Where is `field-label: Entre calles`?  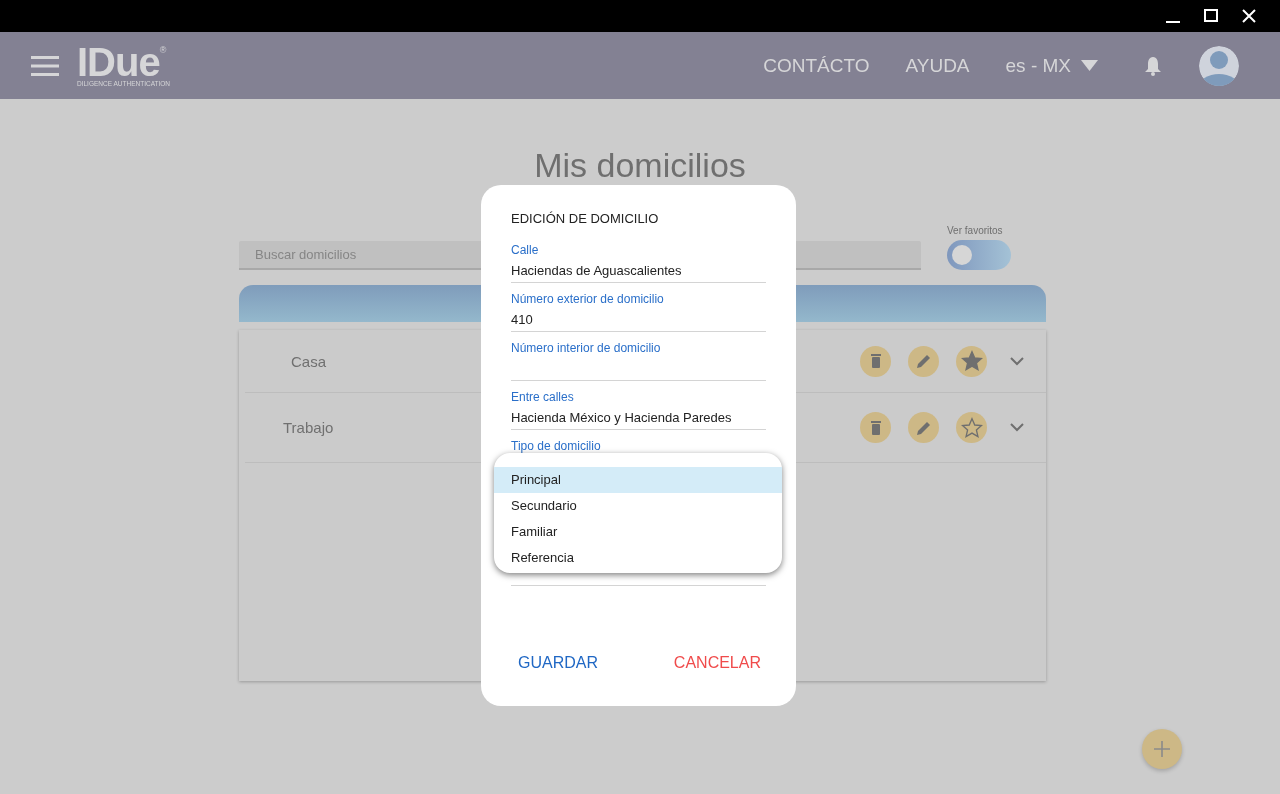 field-label: Entre calles is located at coordinates (543, 397).